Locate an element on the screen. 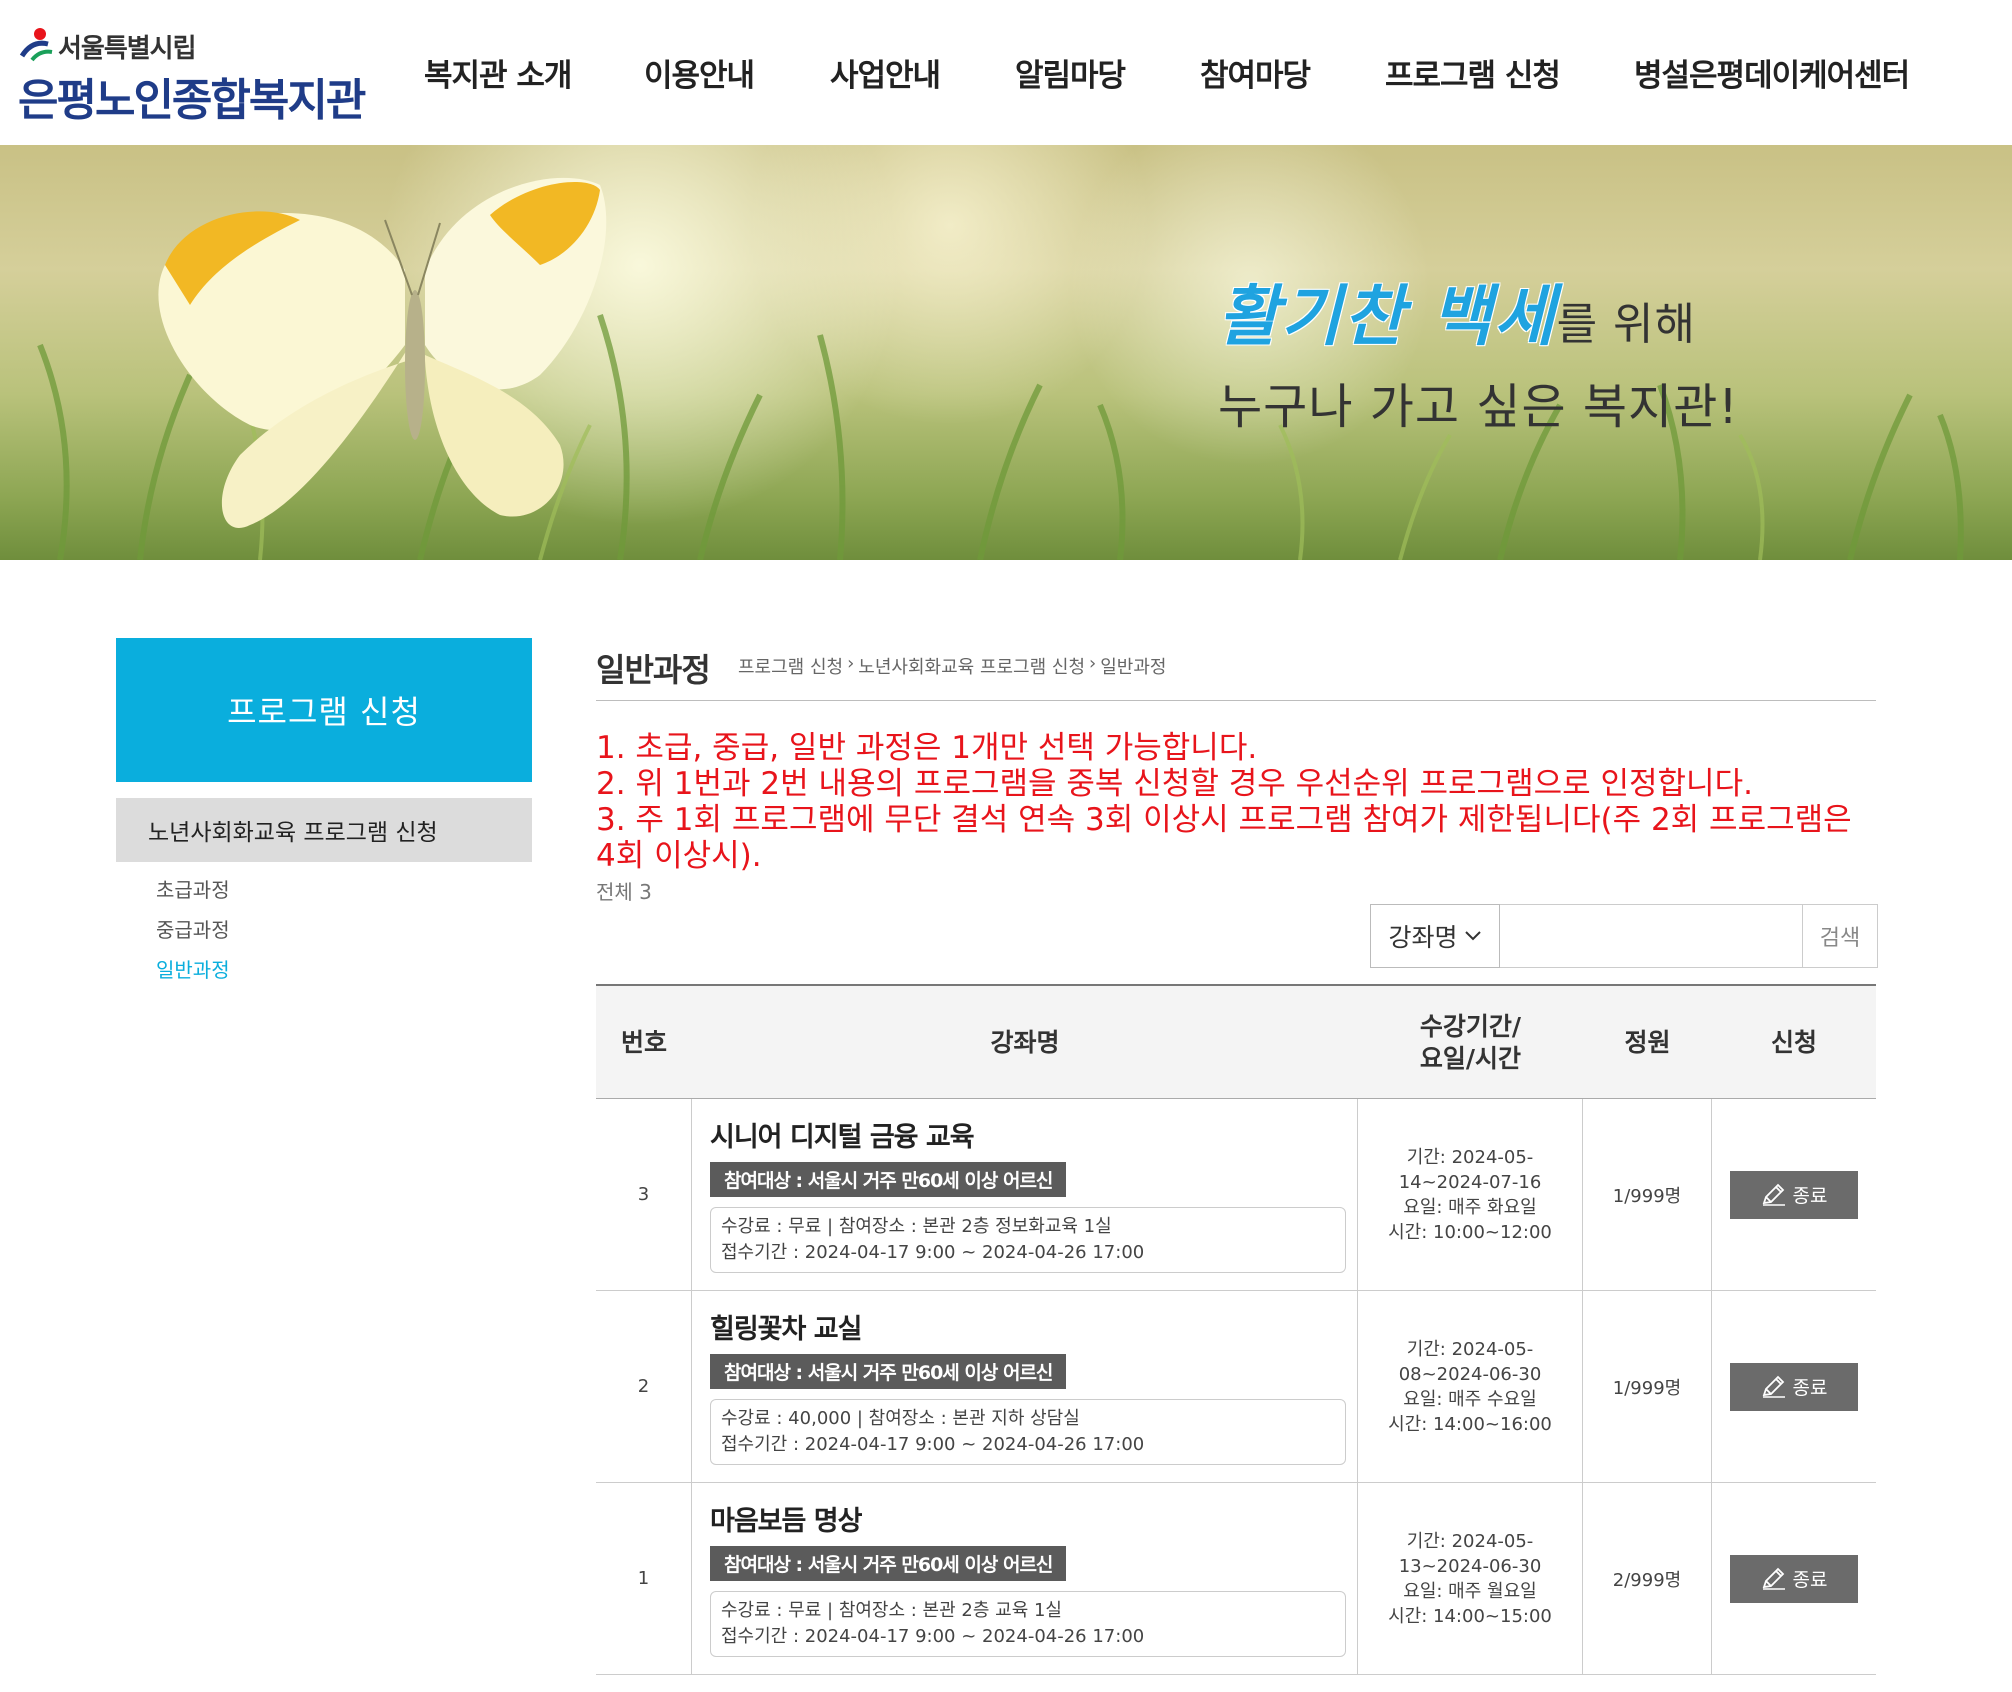 This screenshot has height=1692, width=2012. period-day: 요일: 매주 월요일 is located at coordinates (1470, 1591).